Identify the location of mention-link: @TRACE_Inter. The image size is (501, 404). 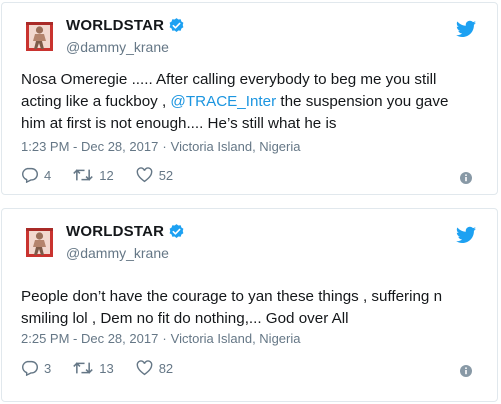
(223, 101).